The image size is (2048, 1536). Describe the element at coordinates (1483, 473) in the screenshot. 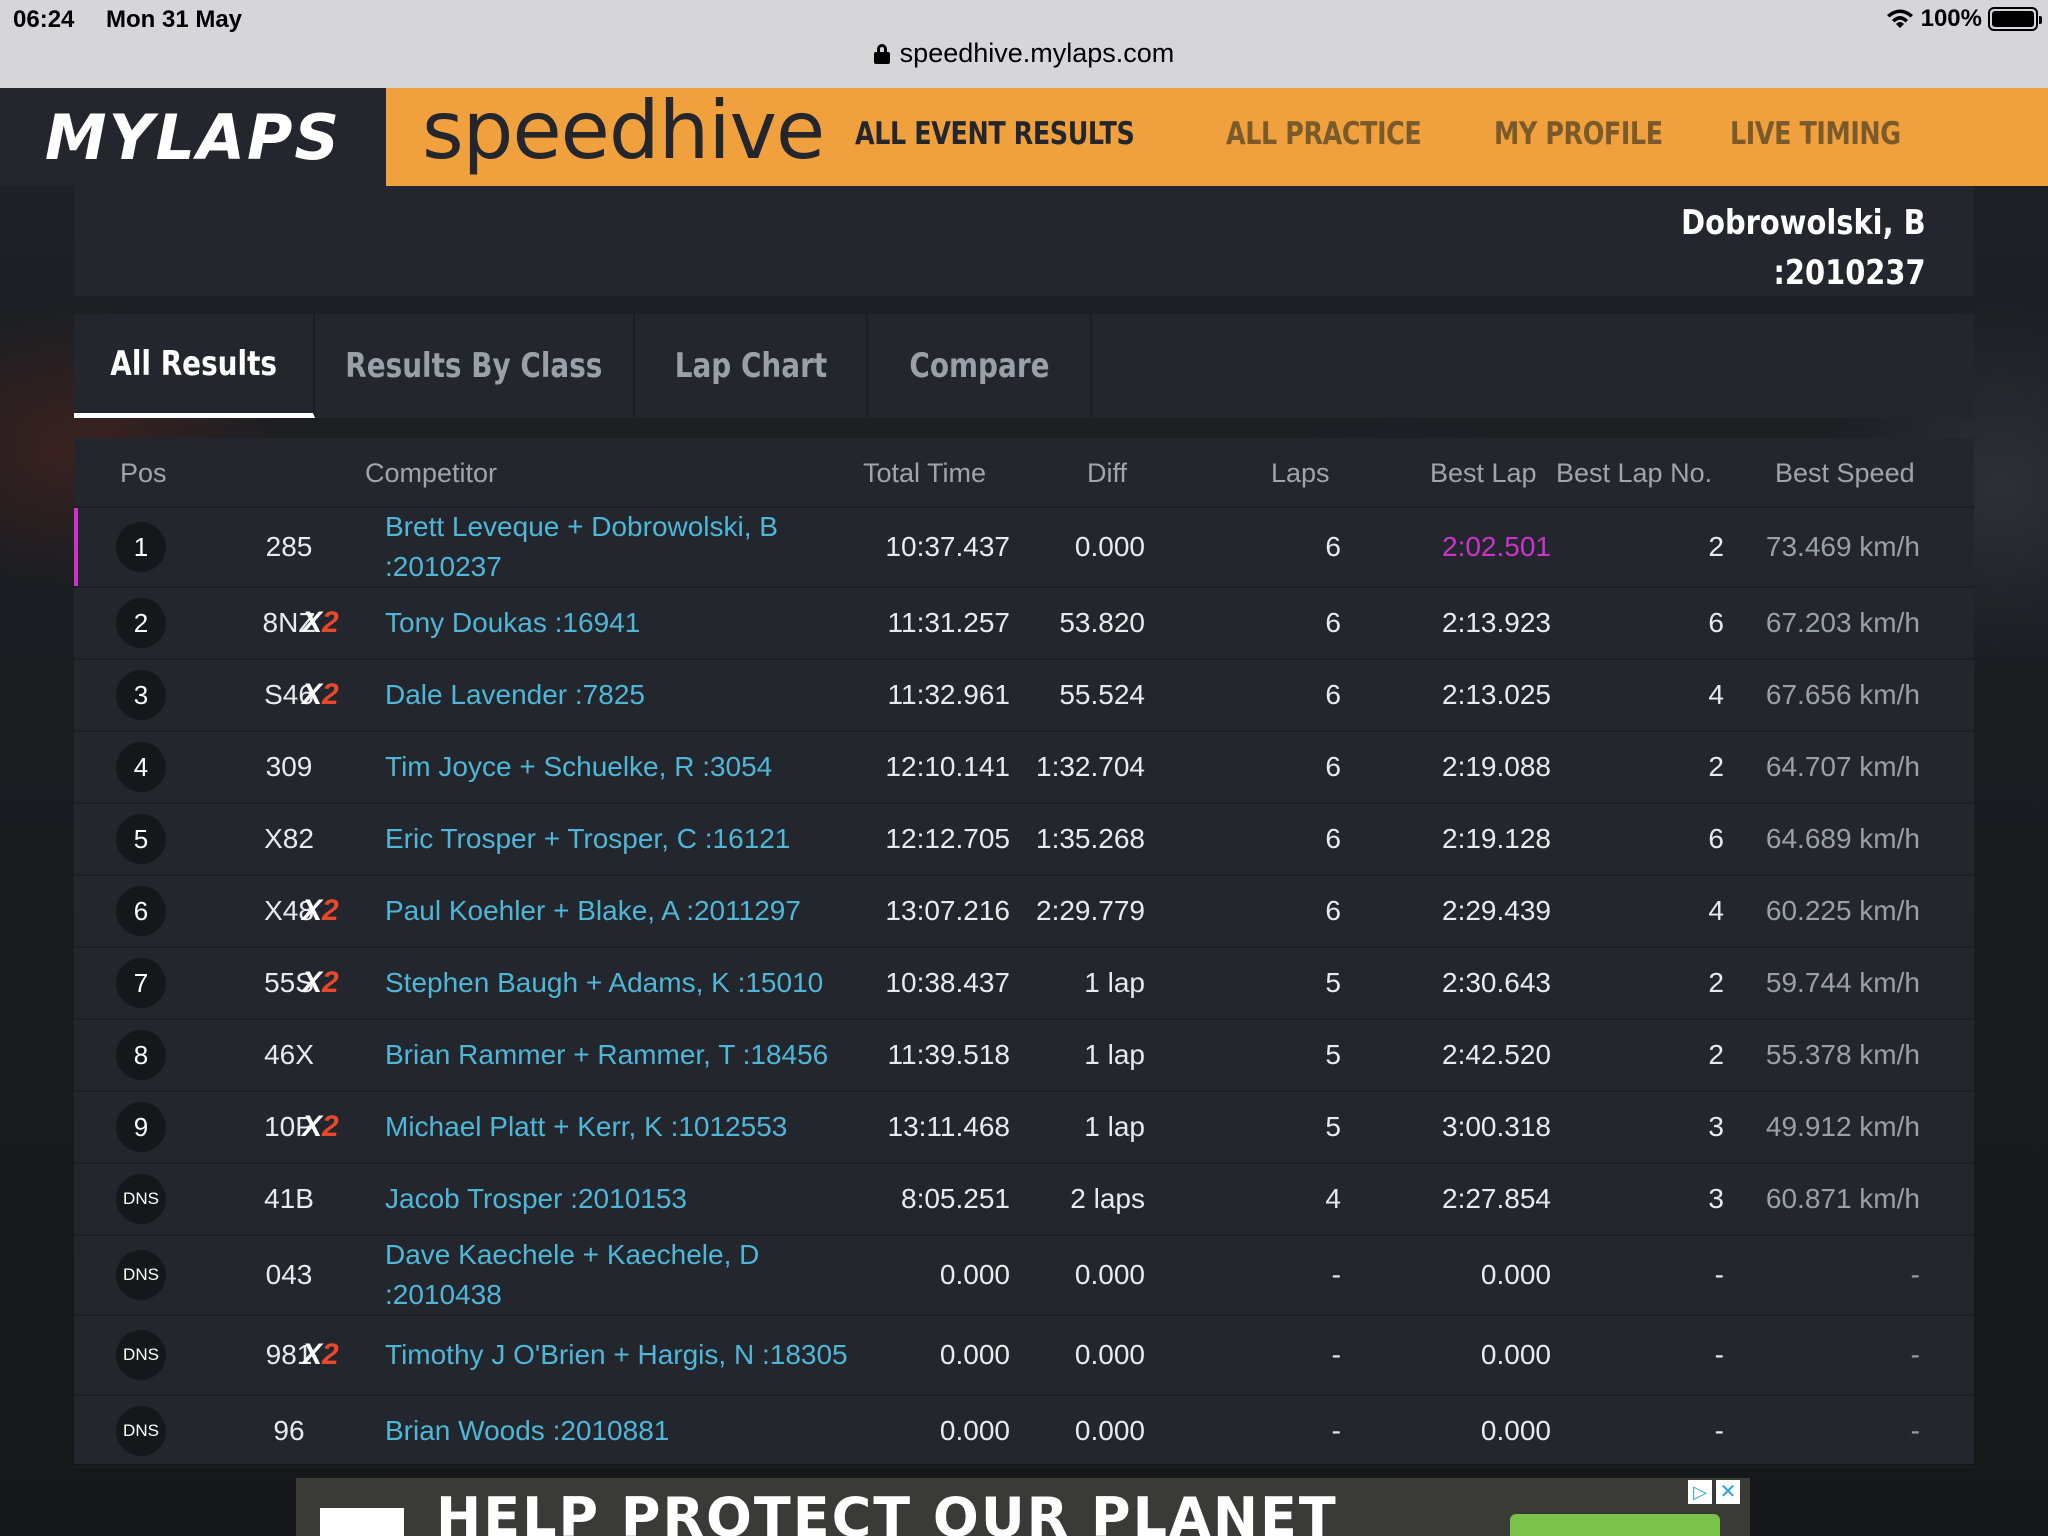

I see `header-best-lap: Best Lap` at that location.